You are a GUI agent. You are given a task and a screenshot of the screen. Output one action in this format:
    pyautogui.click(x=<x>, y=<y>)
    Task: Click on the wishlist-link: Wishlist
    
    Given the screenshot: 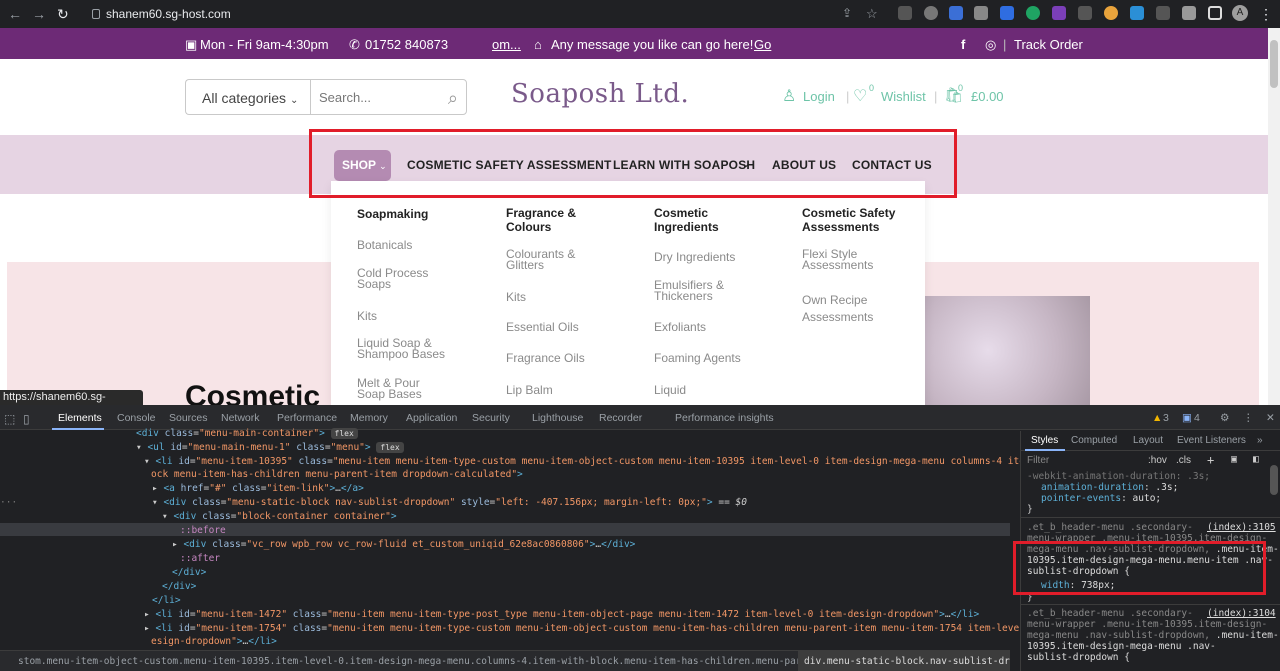 What is the action you would take?
    pyautogui.click(x=903, y=96)
    